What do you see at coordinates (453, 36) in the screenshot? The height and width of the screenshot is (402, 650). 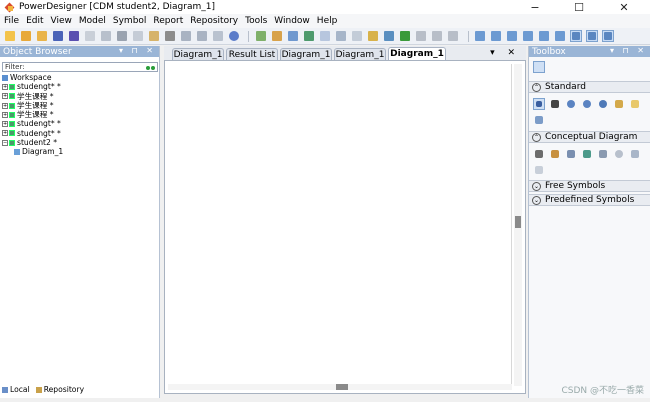 I see `align-icon` at bounding box center [453, 36].